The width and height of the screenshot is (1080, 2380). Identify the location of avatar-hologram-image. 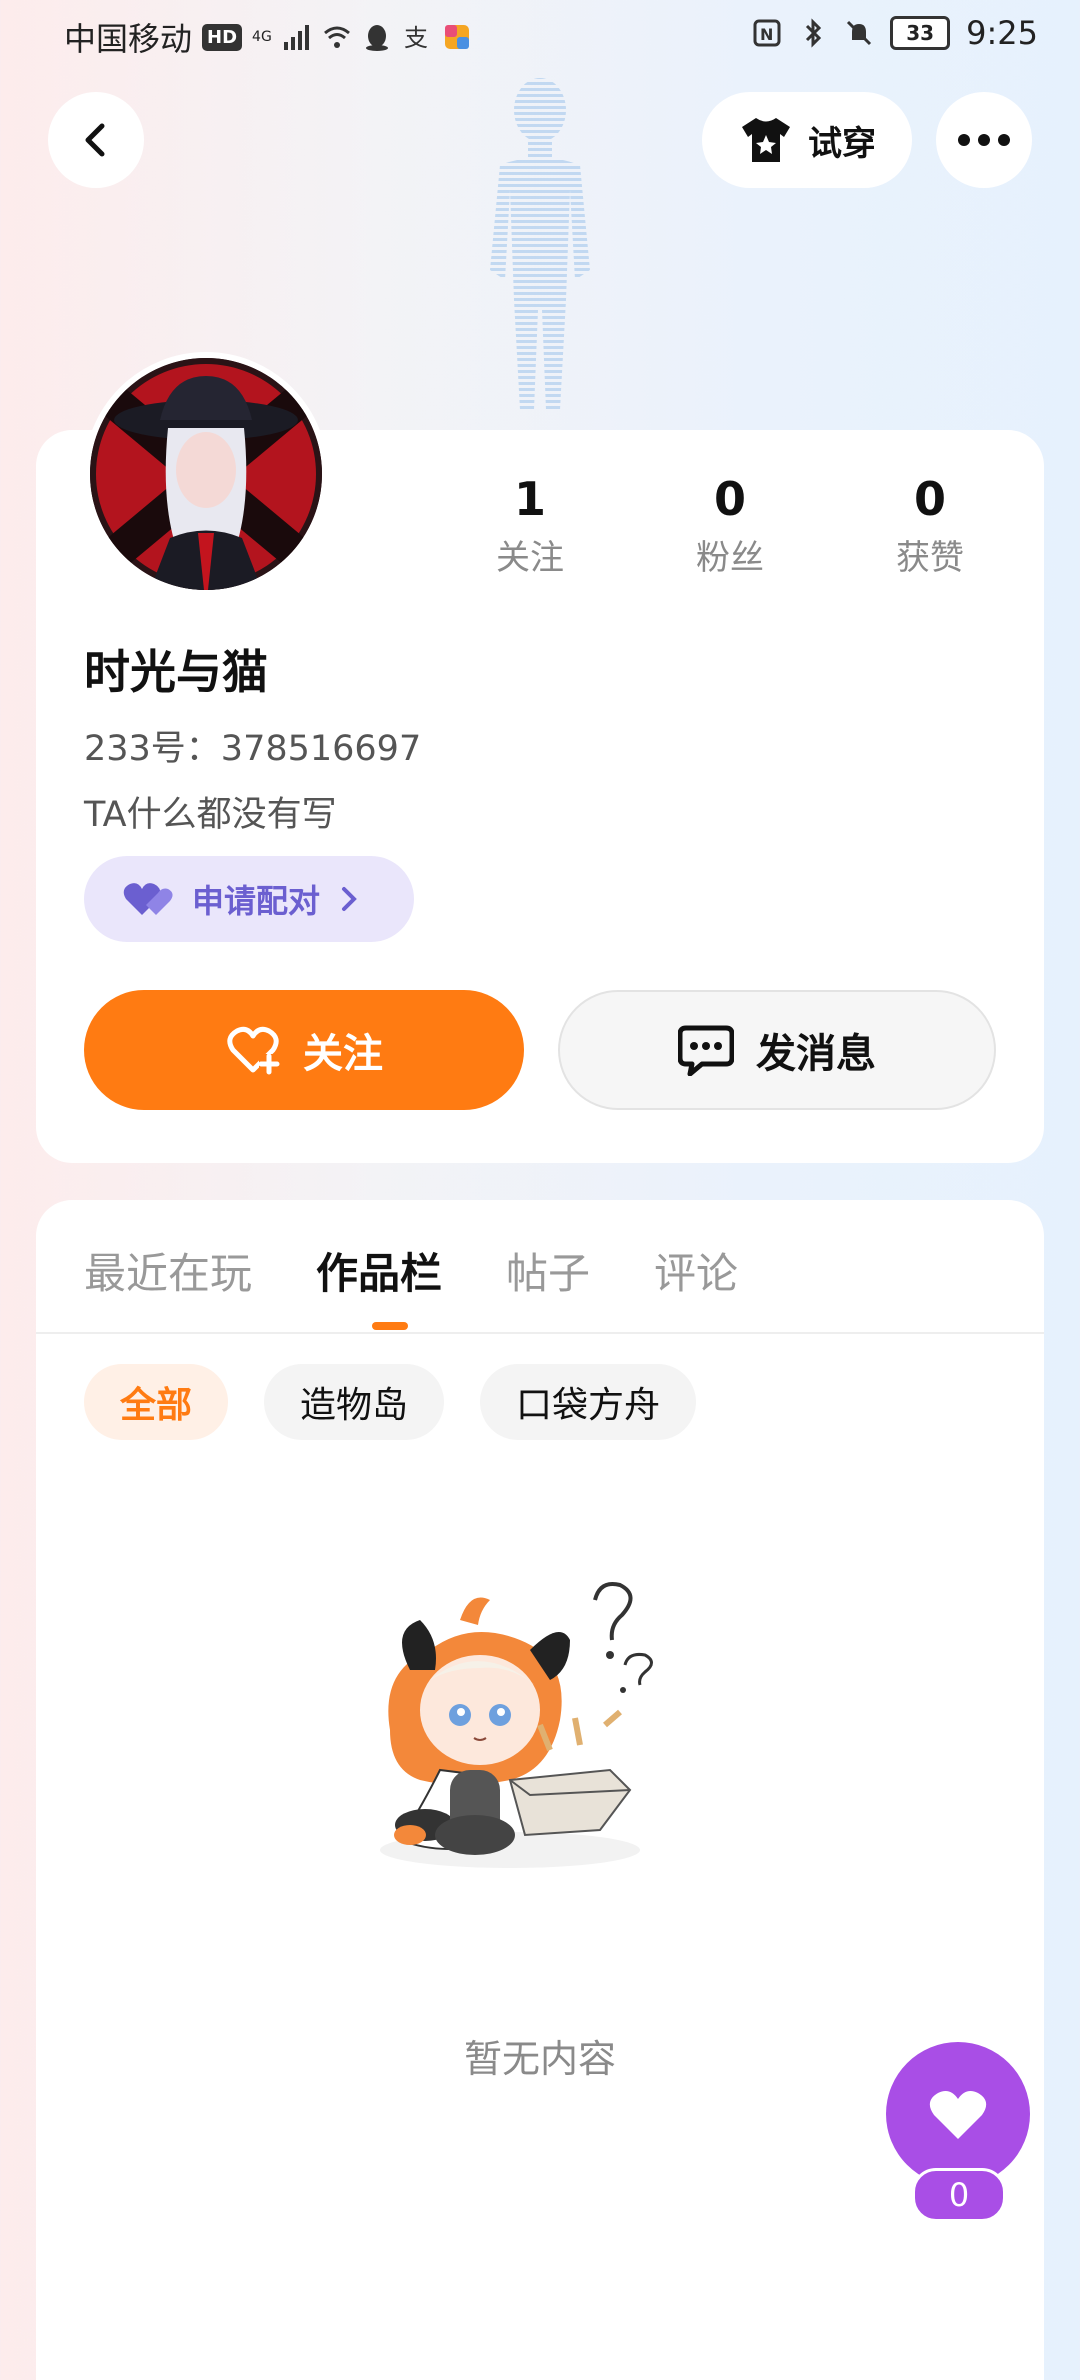
(540, 244).